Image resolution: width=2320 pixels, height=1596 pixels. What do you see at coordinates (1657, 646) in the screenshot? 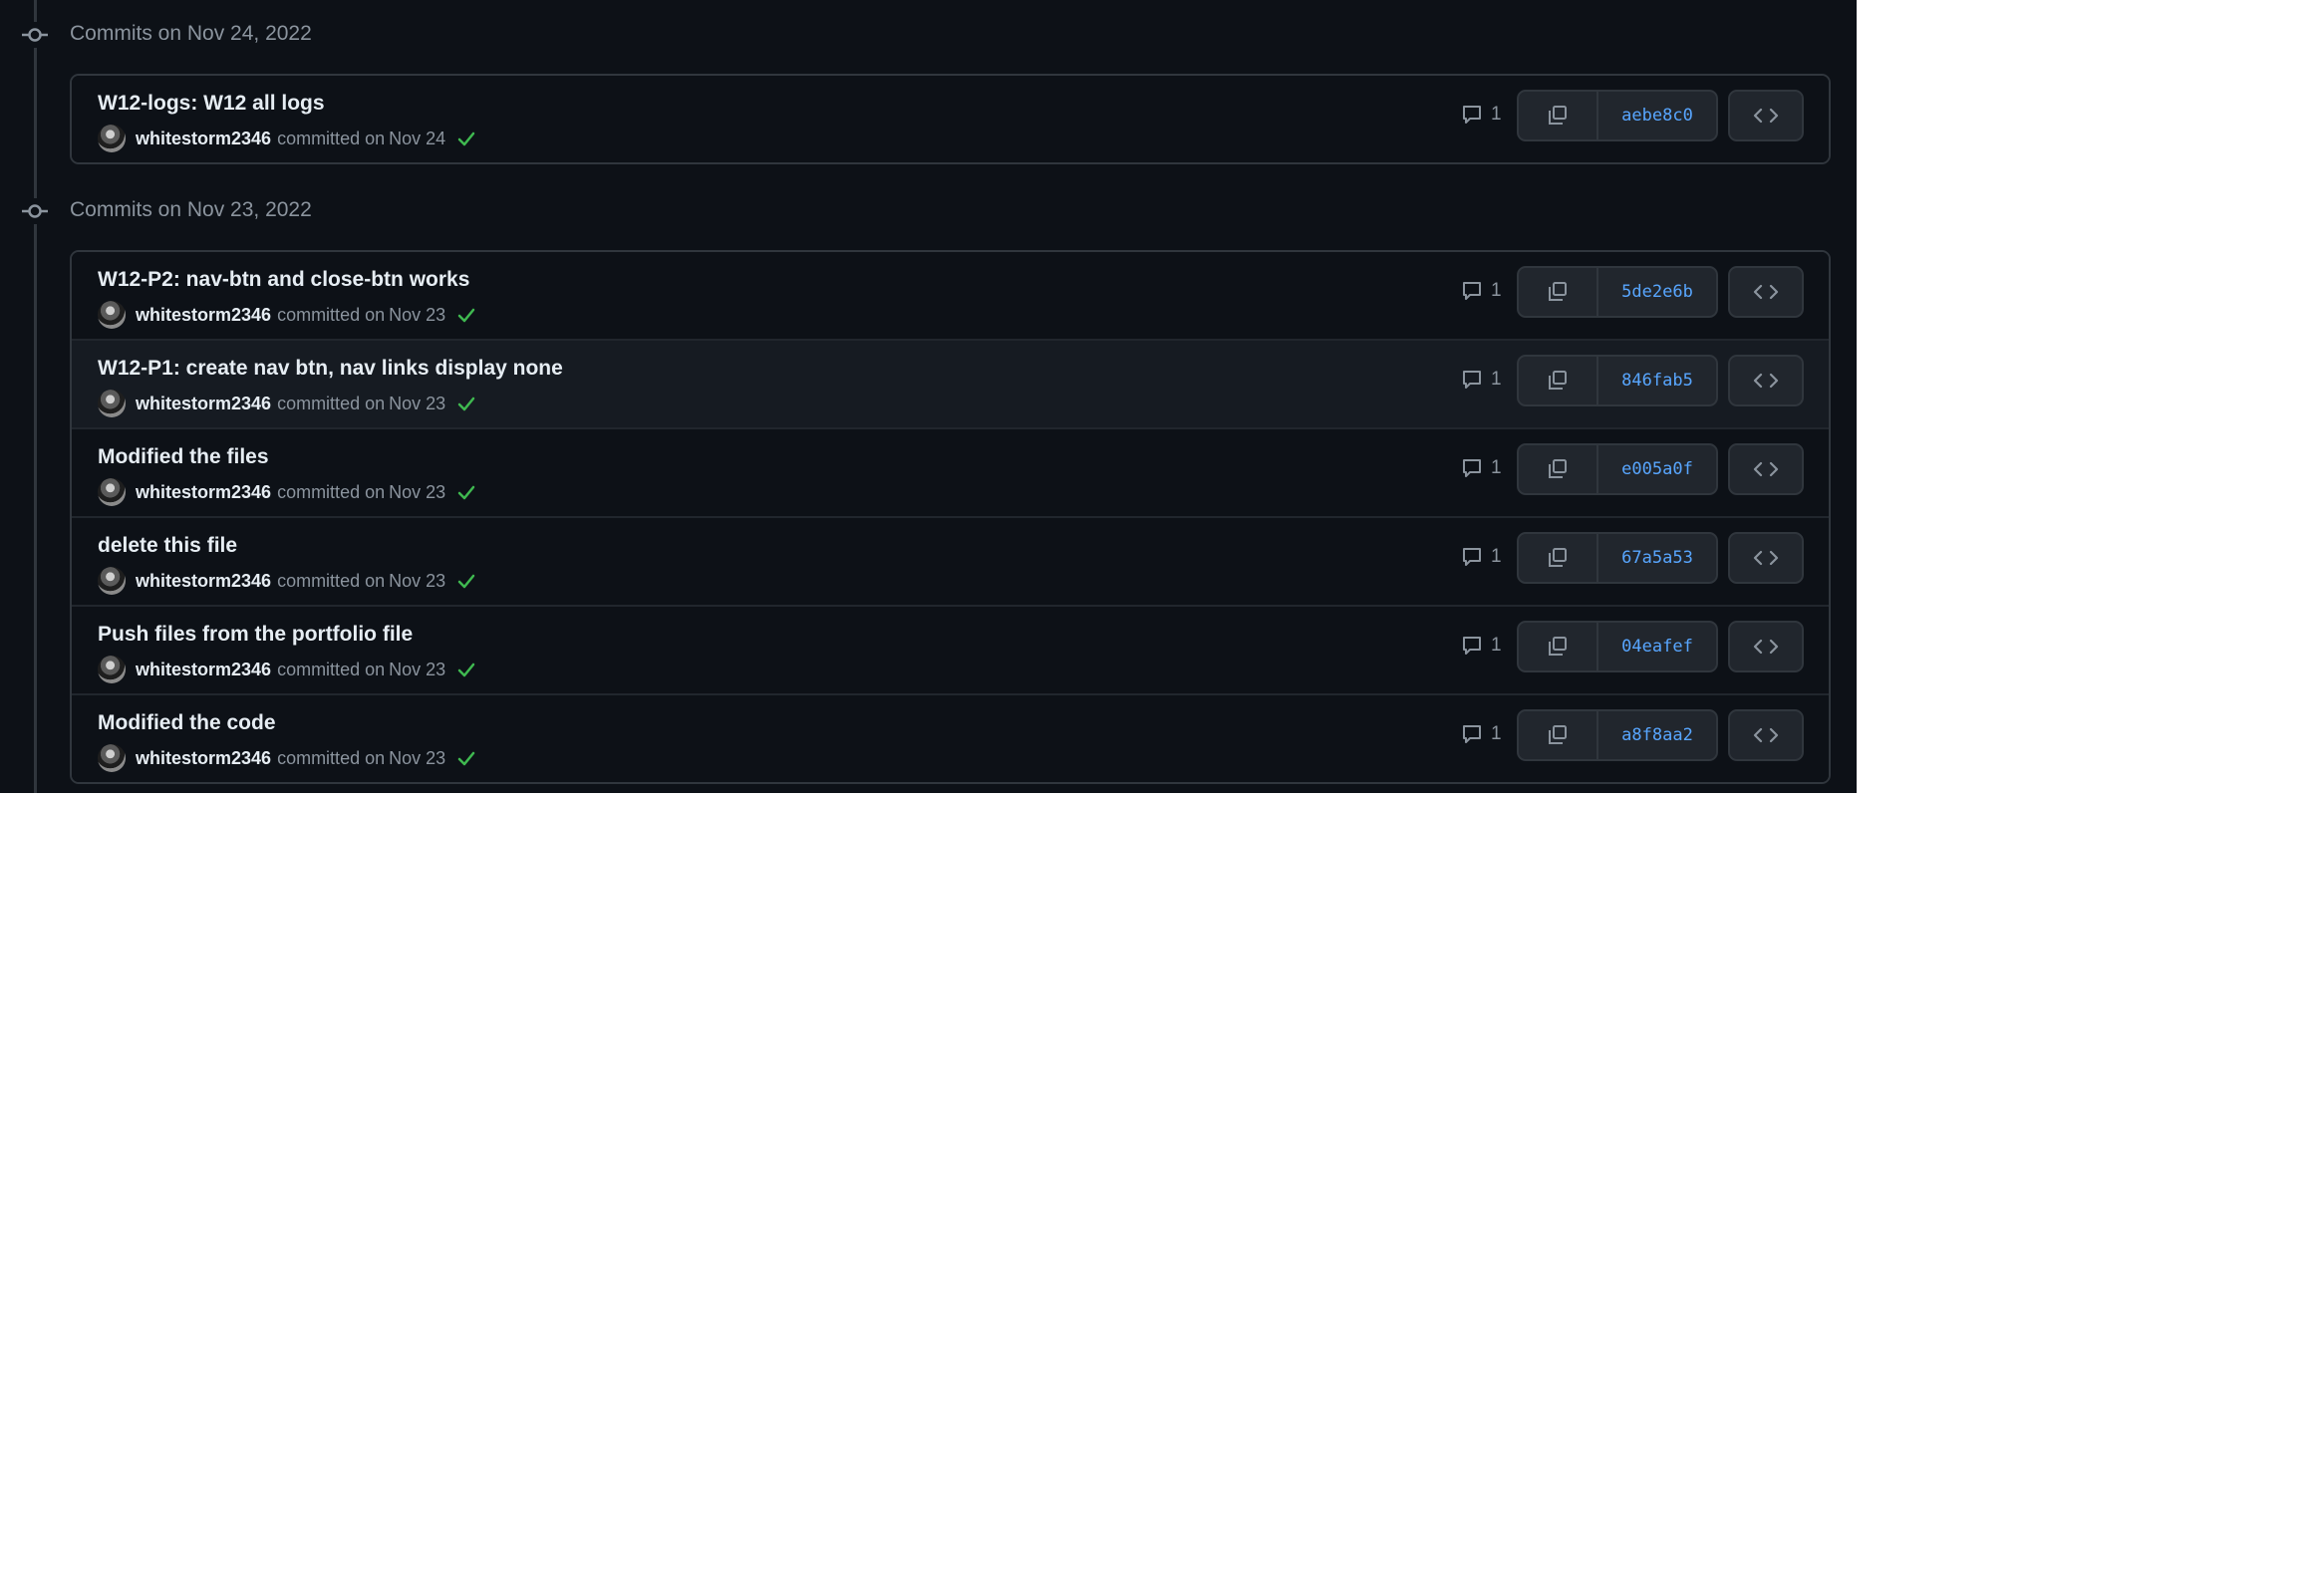
I see `commit-sha-link: 04eafef` at bounding box center [1657, 646].